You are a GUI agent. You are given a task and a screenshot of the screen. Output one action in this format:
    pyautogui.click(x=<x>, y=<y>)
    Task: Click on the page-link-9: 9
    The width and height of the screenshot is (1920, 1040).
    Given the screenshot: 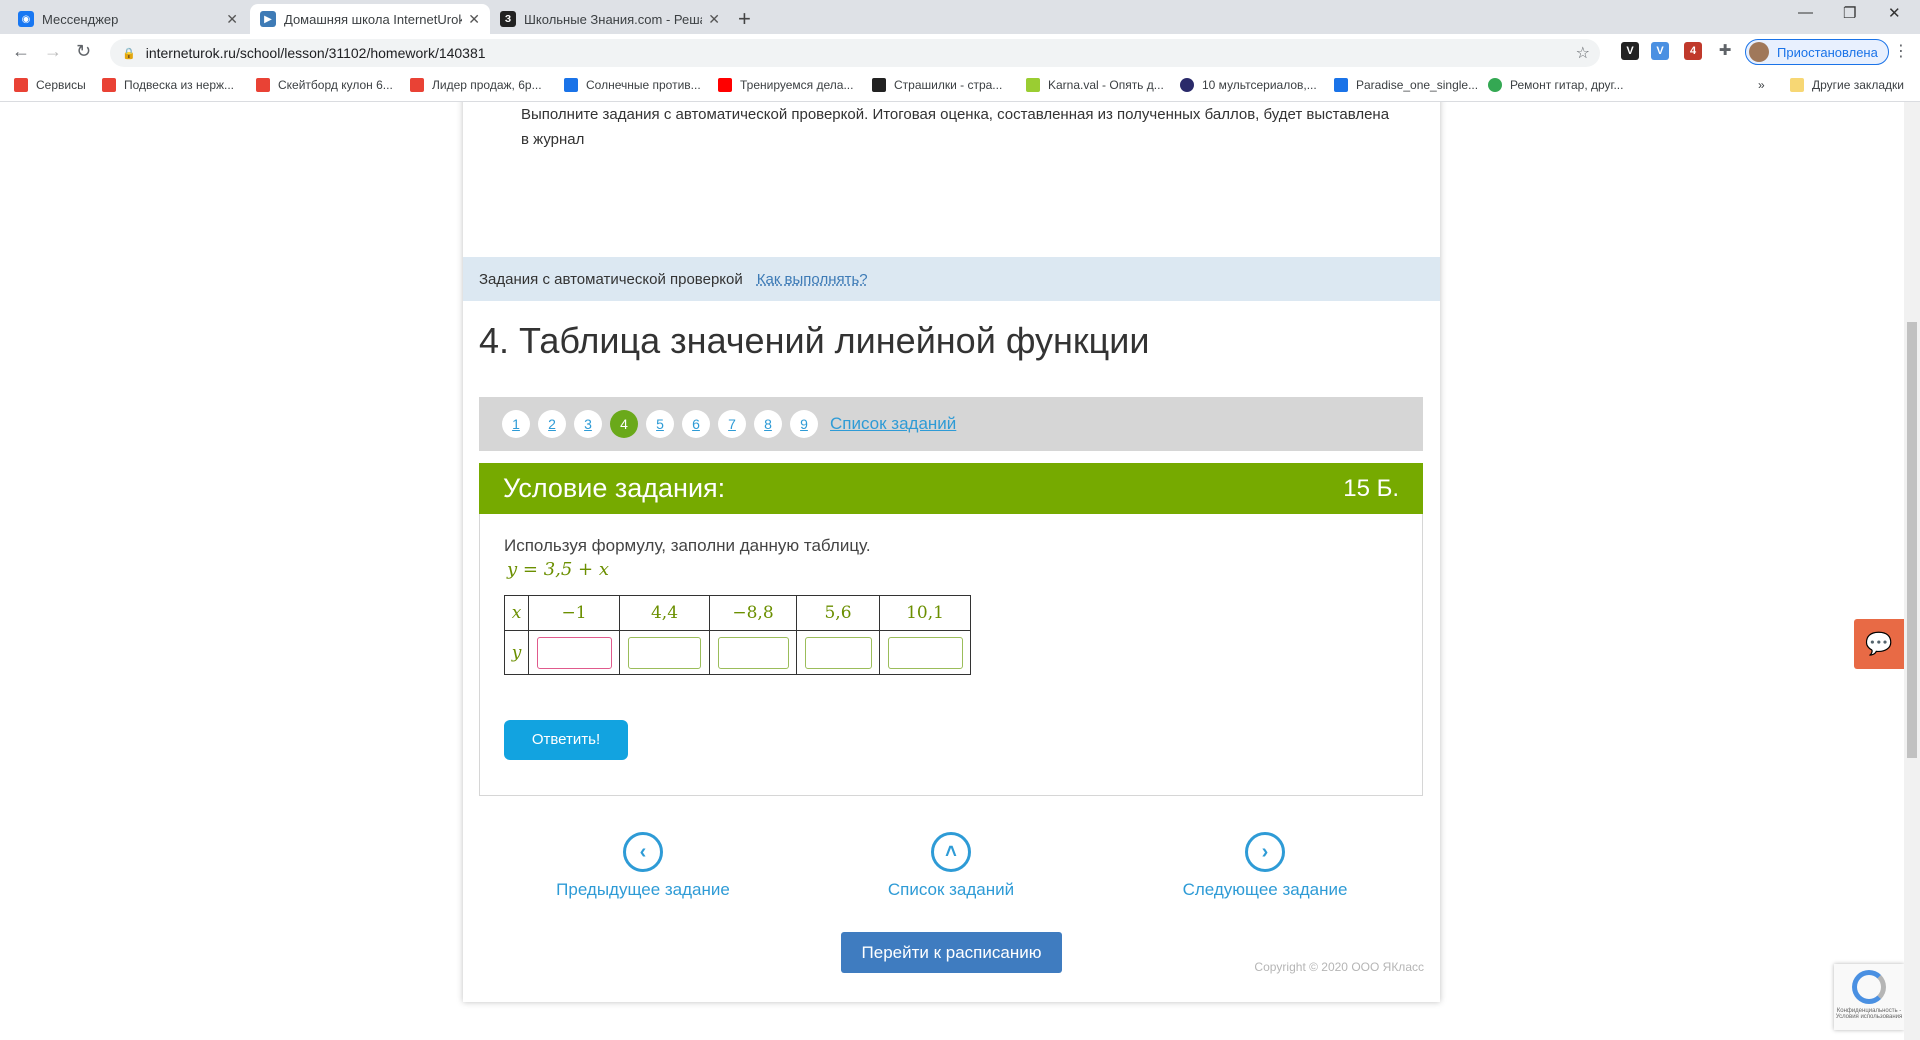 What is the action you would take?
    pyautogui.click(x=804, y=424)
    